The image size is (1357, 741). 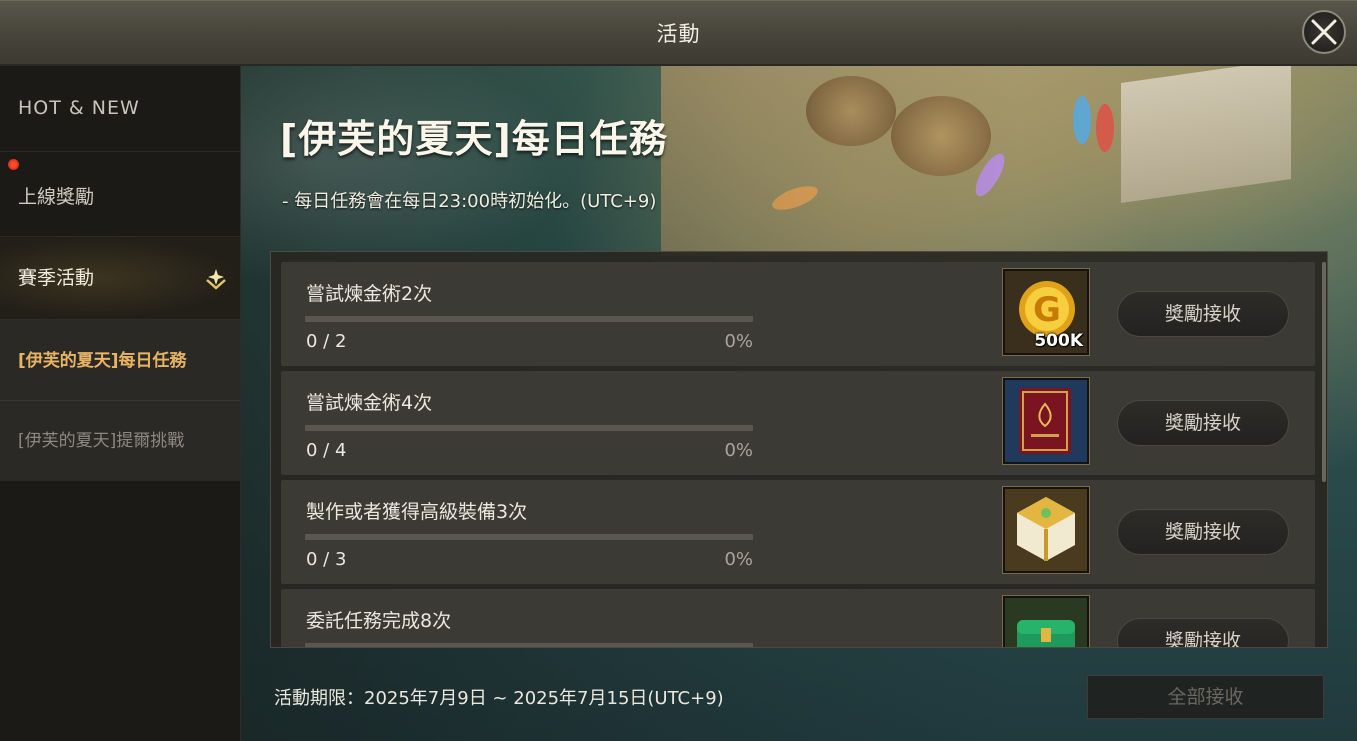 I want to click on sidebar-item-label: 賽季活動, so click(x=56, y=278).